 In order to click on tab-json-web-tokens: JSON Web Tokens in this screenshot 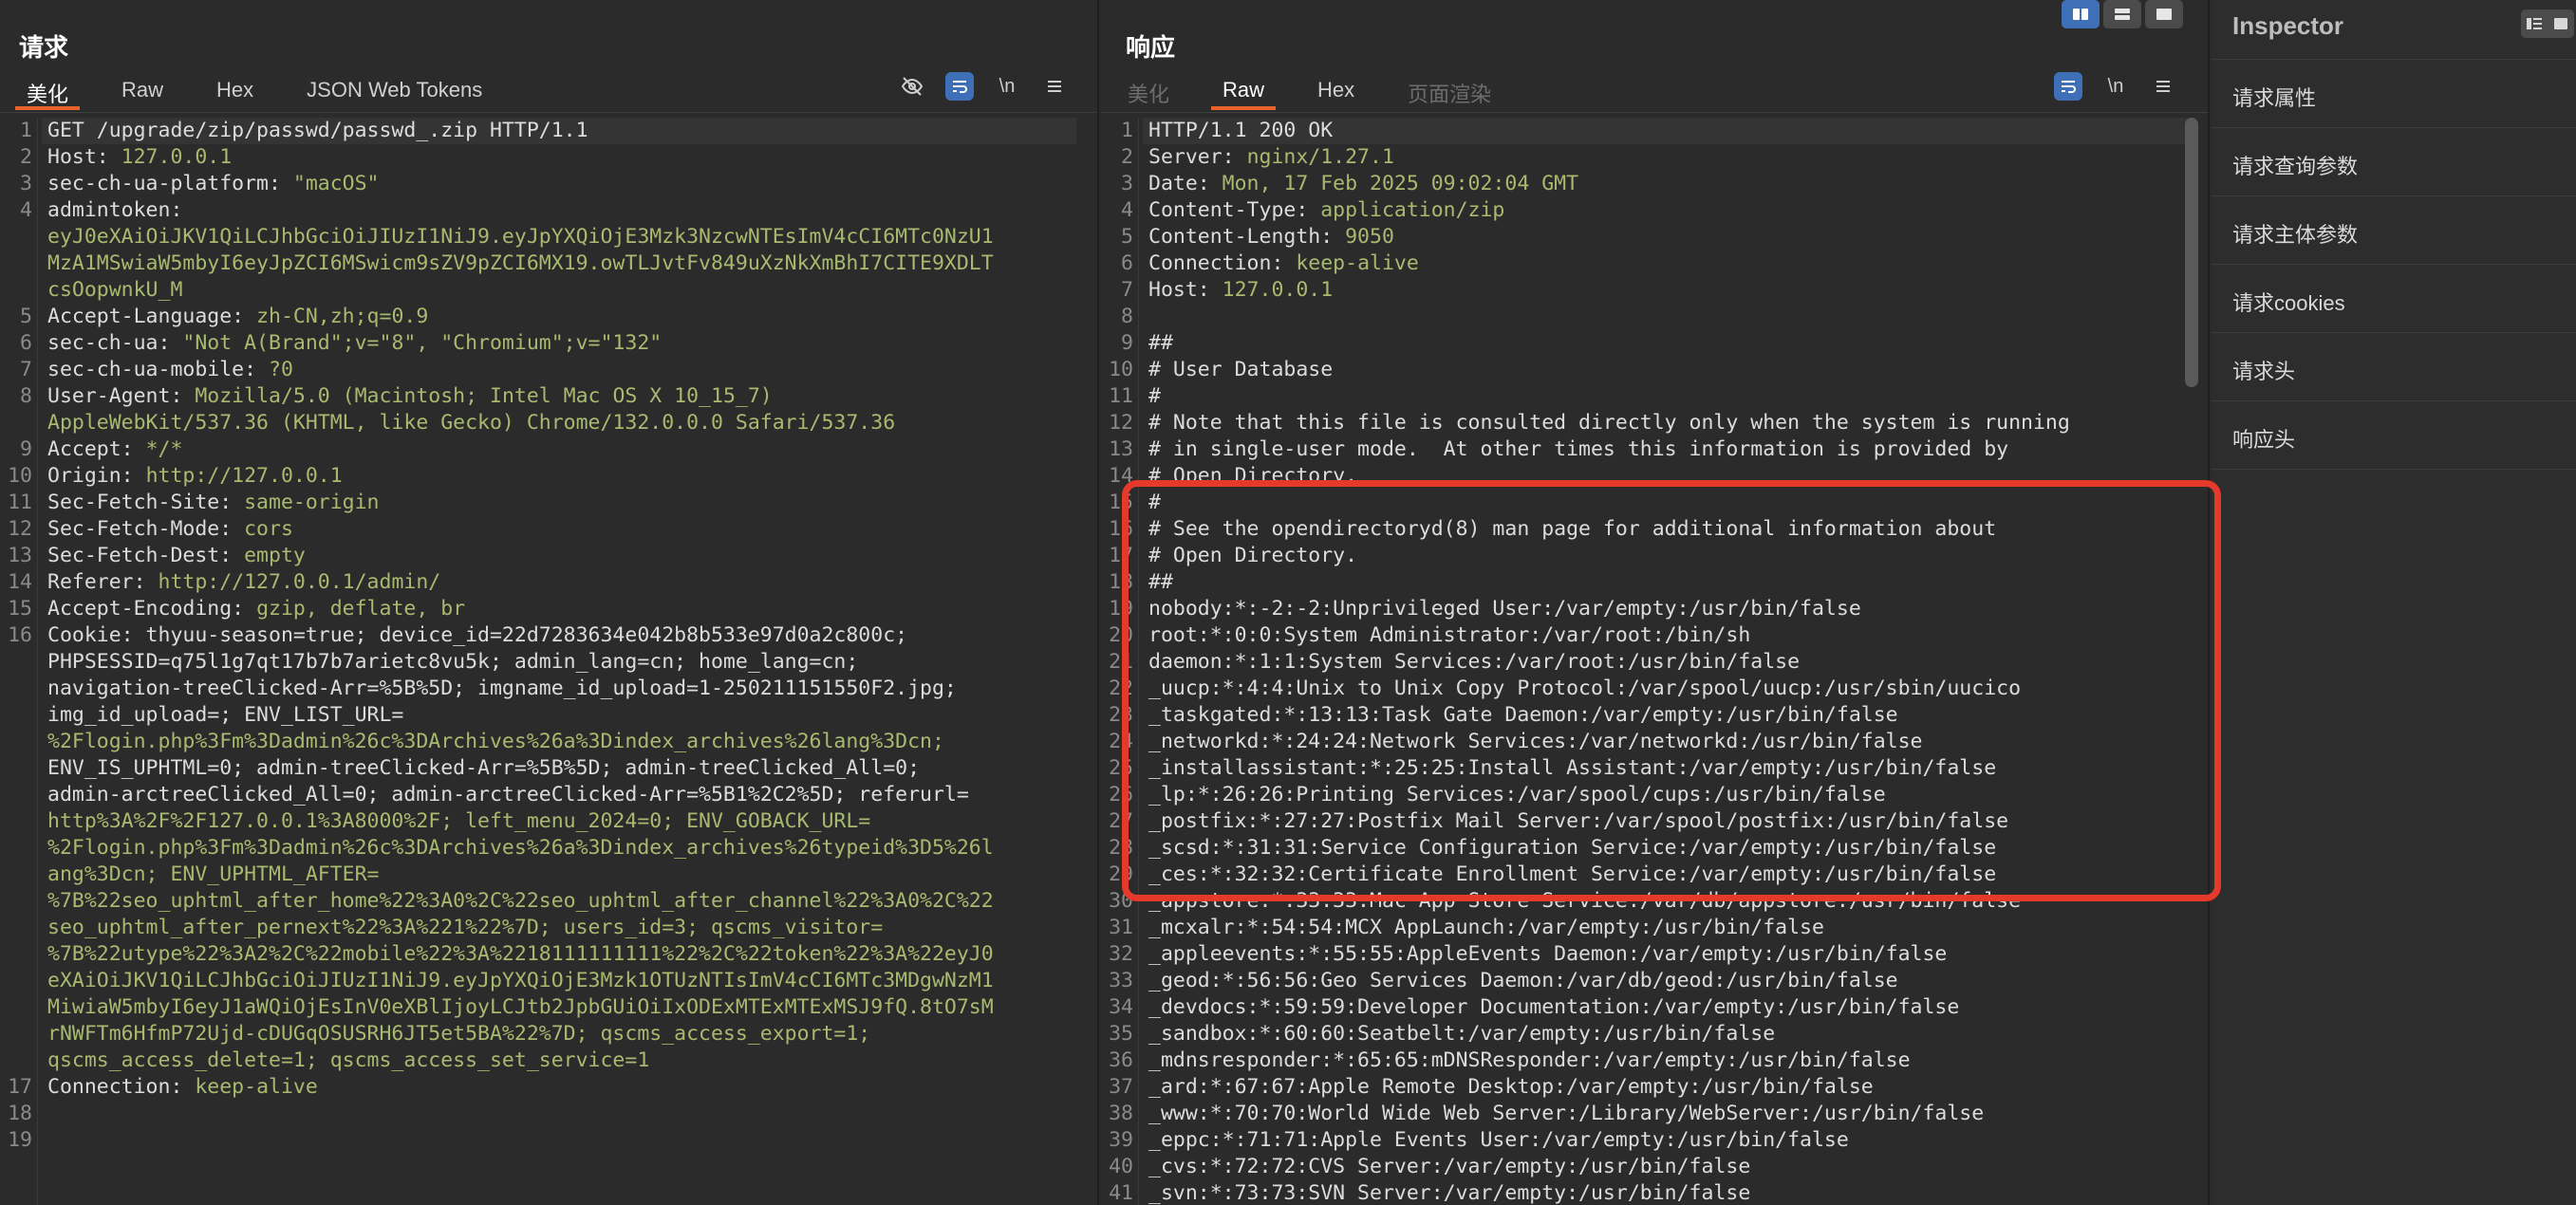, I will do `click(395, 91)`.